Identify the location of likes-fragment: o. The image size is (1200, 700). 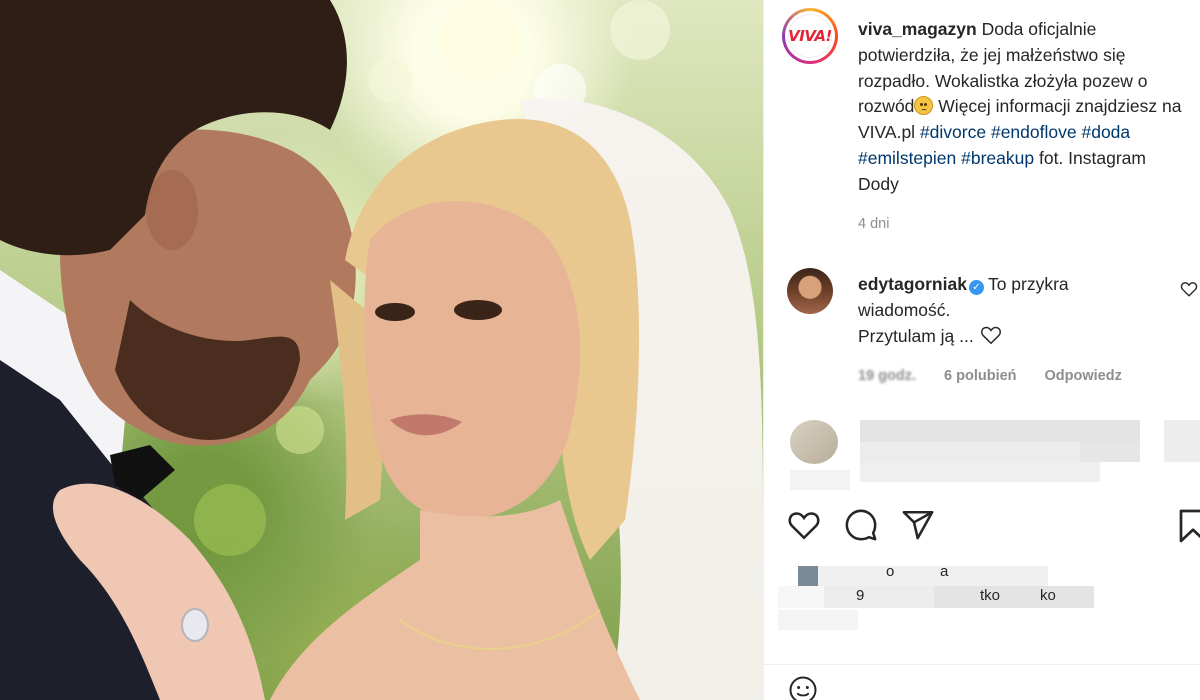
(890, 571).